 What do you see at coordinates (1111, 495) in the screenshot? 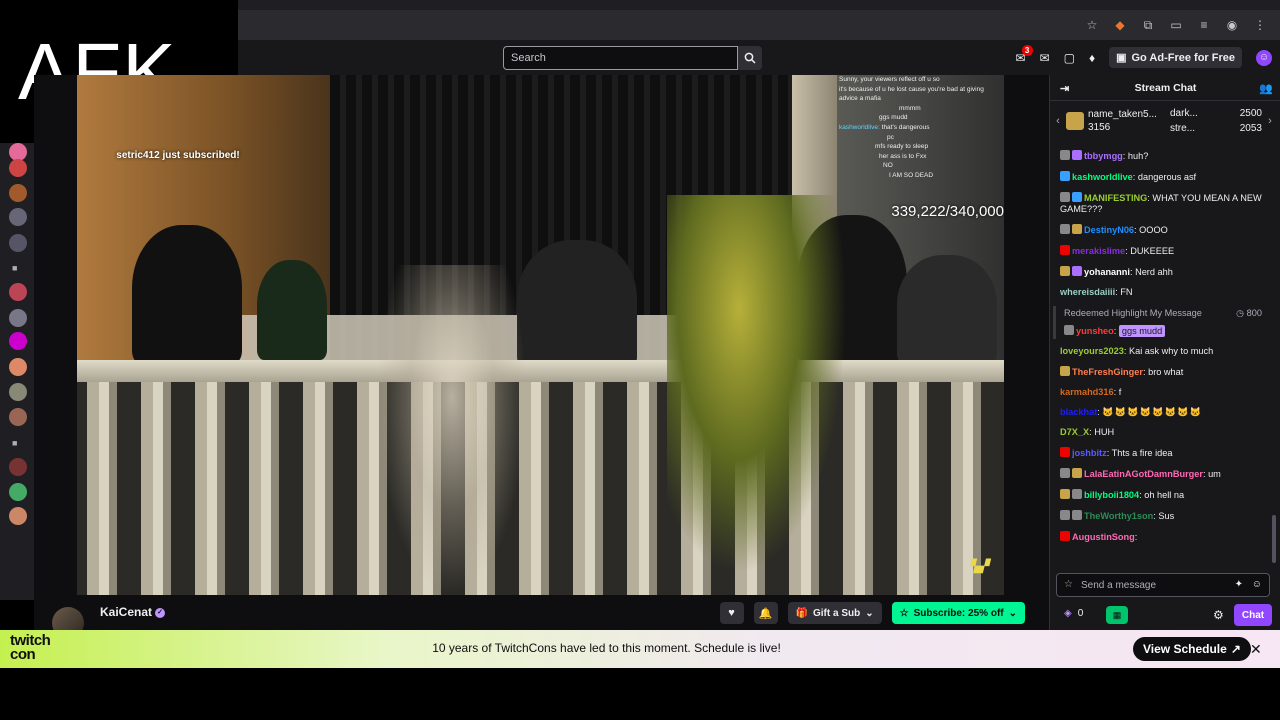
I see `chat-username: billyboii1804` at bounding box center [1111, 495].